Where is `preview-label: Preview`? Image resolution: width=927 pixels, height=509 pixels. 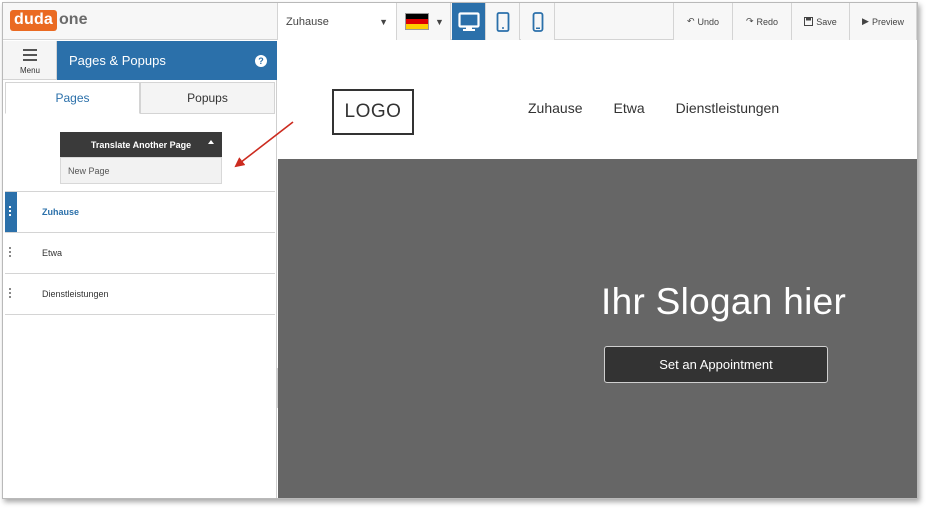 preview-label: Preview is located at coordinates (887, 21).